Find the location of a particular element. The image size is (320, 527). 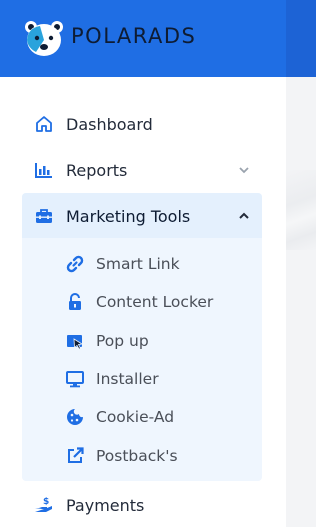

brand-name-part2: ADS is located at coordinates (172, 36).